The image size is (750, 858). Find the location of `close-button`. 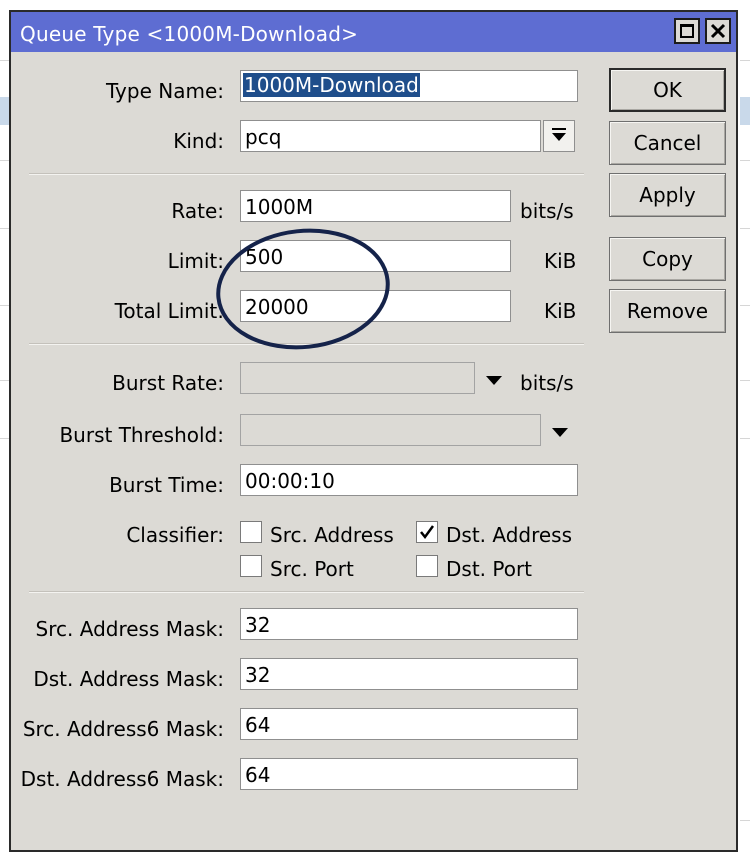

close-button is located at coordinates (718, 31).